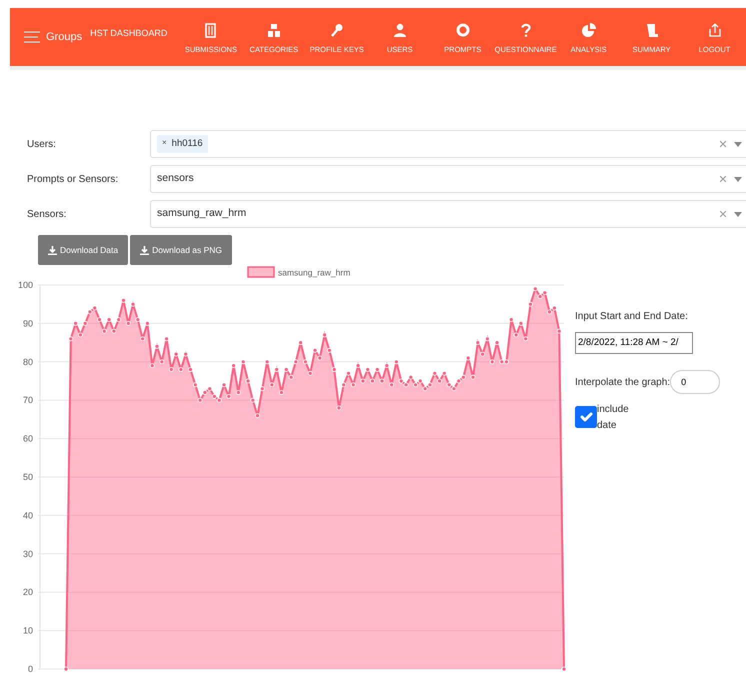 This screenshot has width=746, height=681. I want to click on legend-label: samsung_raw_hrm, so click(314, 273).